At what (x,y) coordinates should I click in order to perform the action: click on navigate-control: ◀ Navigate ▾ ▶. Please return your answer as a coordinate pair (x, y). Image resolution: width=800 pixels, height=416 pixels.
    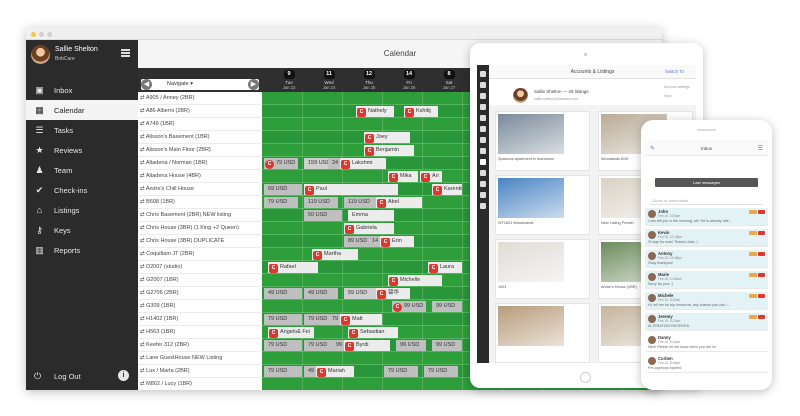
    Looking at the image, I should click on (200, 84).